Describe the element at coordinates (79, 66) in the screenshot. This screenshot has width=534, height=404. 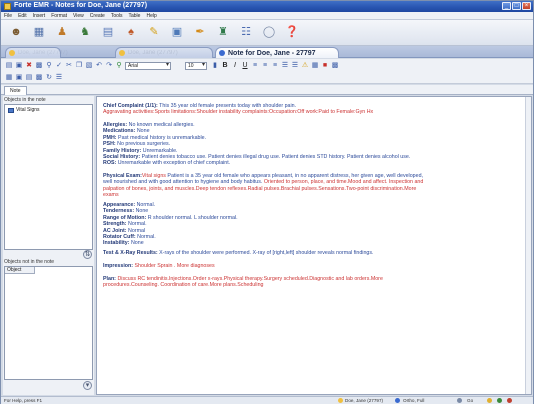
I see `copy-icon: ❐` at that location.